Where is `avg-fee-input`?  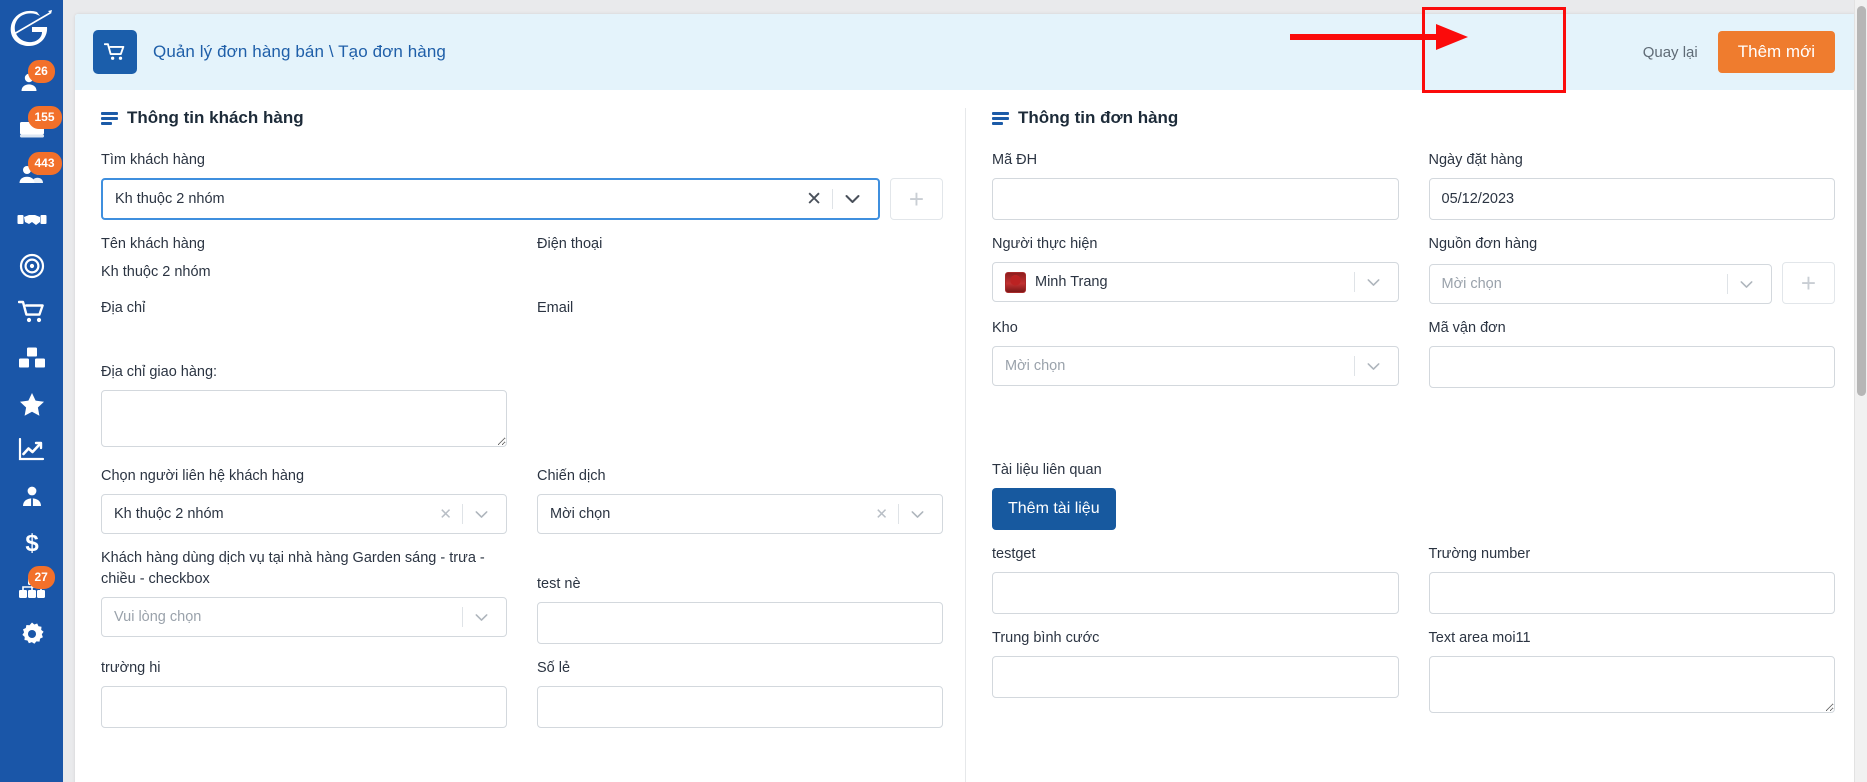 avg-fee-input is located at coordinates (1195, 677).